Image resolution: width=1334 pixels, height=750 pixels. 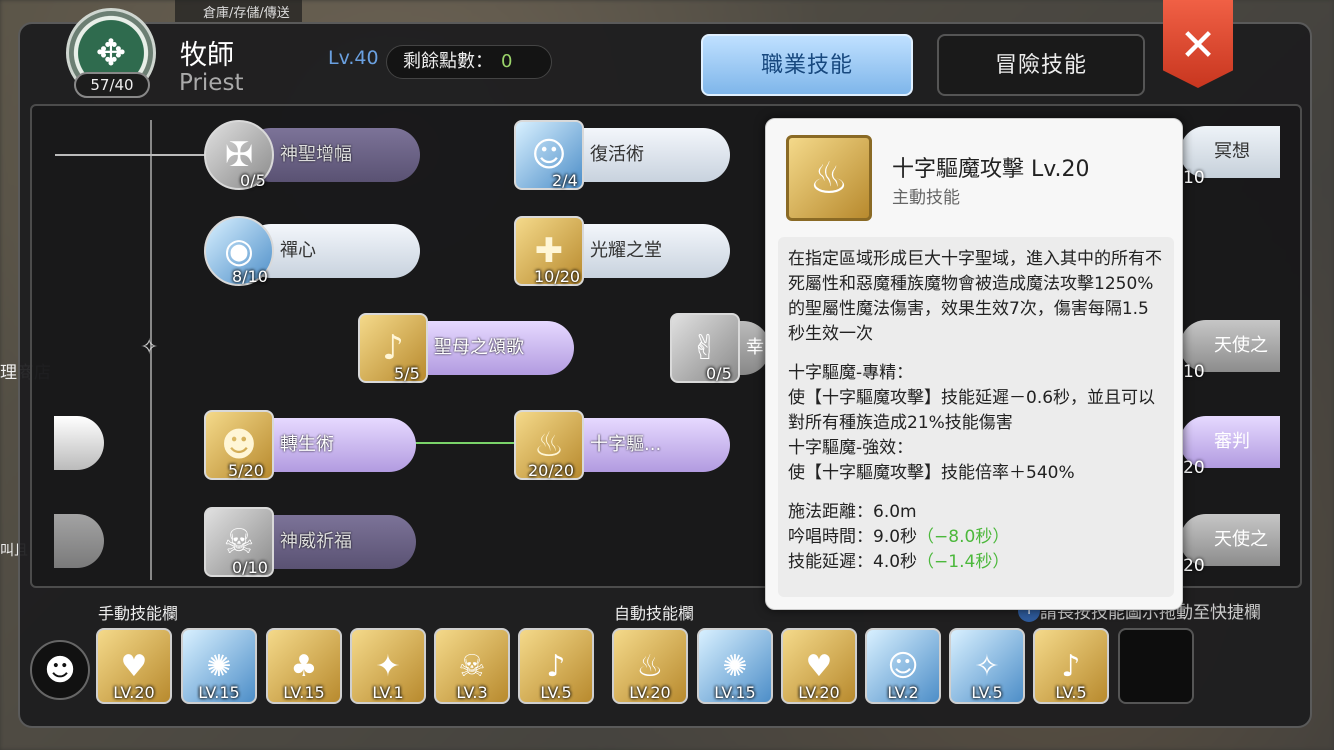 I want to click on job-level: Lv.40, so click(x=353, y=58).